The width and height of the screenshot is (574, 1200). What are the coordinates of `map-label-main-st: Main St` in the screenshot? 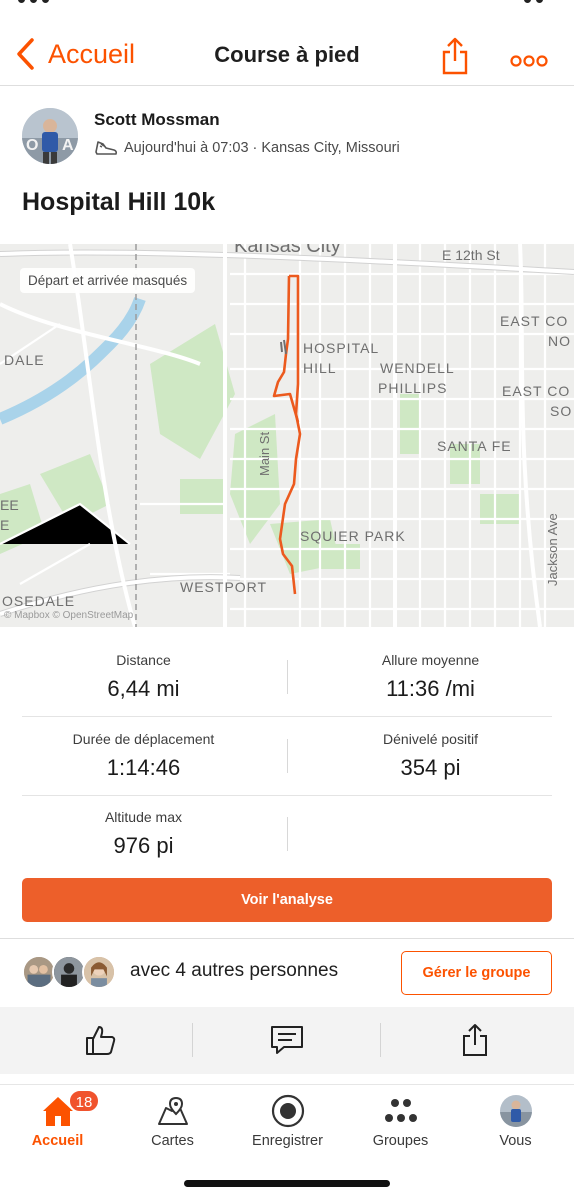 It's located at (264, 454).